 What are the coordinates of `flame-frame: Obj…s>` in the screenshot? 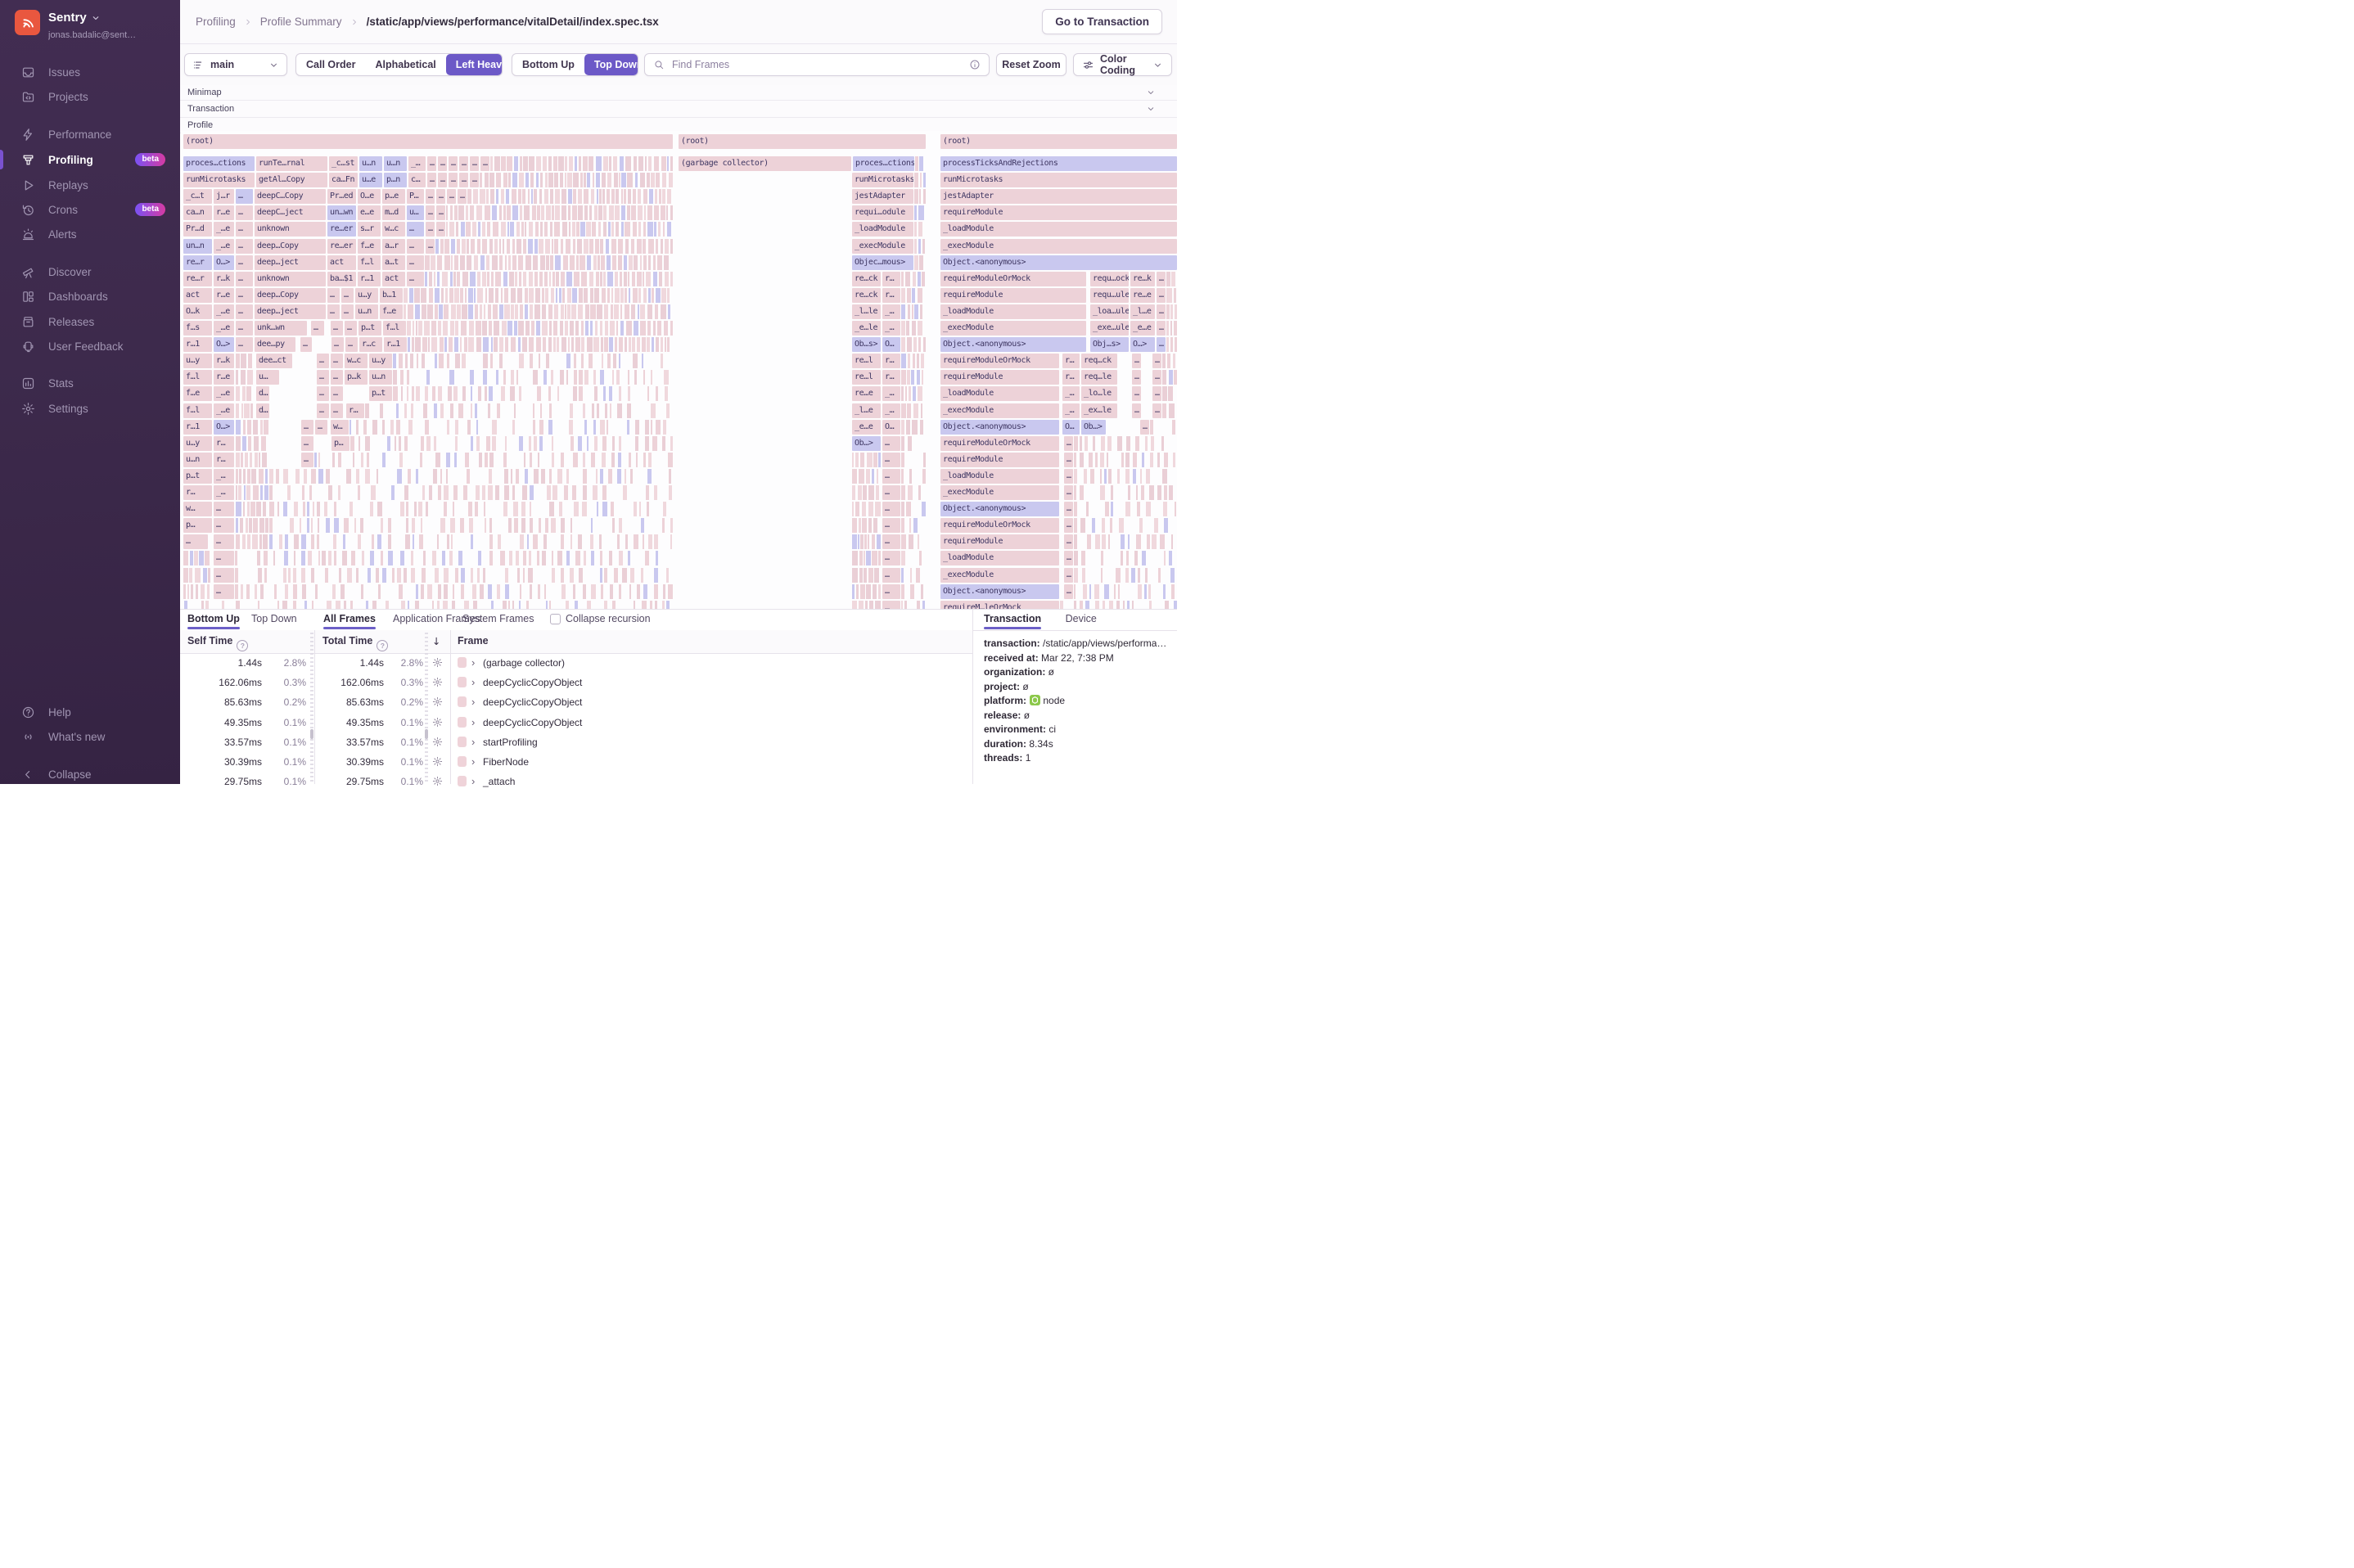 It's located at (1109, 344).